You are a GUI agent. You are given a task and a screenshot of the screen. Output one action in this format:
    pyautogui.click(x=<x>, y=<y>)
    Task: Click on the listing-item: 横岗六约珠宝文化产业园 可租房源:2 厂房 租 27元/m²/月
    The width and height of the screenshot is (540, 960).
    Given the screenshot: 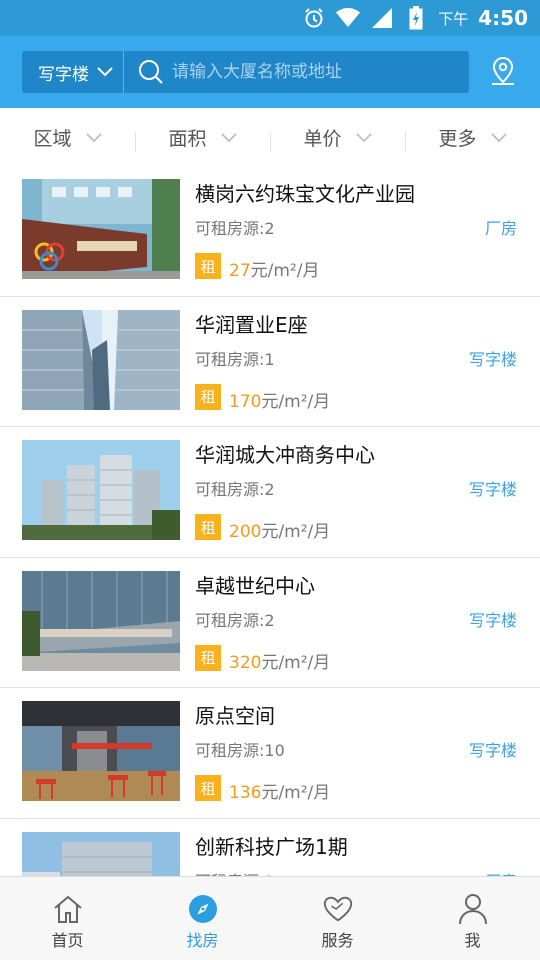 What is the action you would take?
    pyautogui.click(x=270, y=231)
    